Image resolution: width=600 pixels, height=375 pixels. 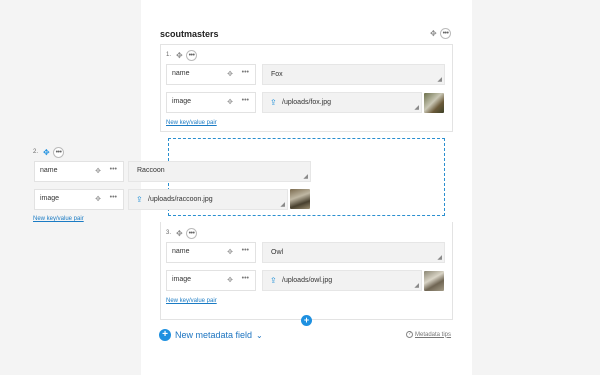 What do you see at coordinates (165, 335) in the screenshot?
I see `plus-icon: +` at bounding box center [165, 335].